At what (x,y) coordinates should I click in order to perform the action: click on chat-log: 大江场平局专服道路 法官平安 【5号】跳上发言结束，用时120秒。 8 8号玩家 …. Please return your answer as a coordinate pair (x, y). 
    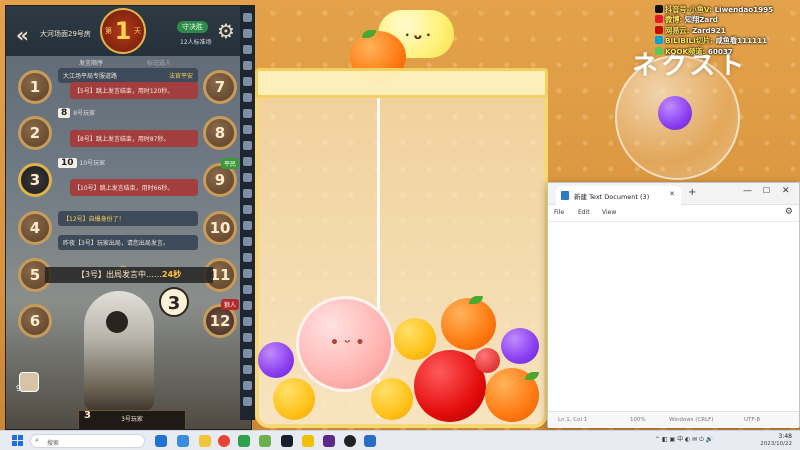
    Looking at the image, I should click on (128, 163).